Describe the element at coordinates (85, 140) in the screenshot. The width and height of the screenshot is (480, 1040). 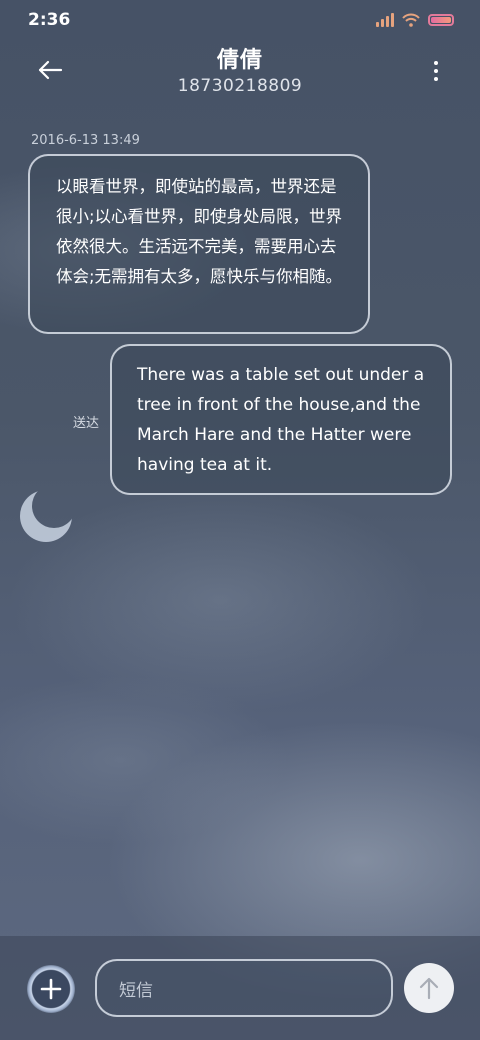
I see `message-timestamp: 2016-6-13 13:49` at that location.